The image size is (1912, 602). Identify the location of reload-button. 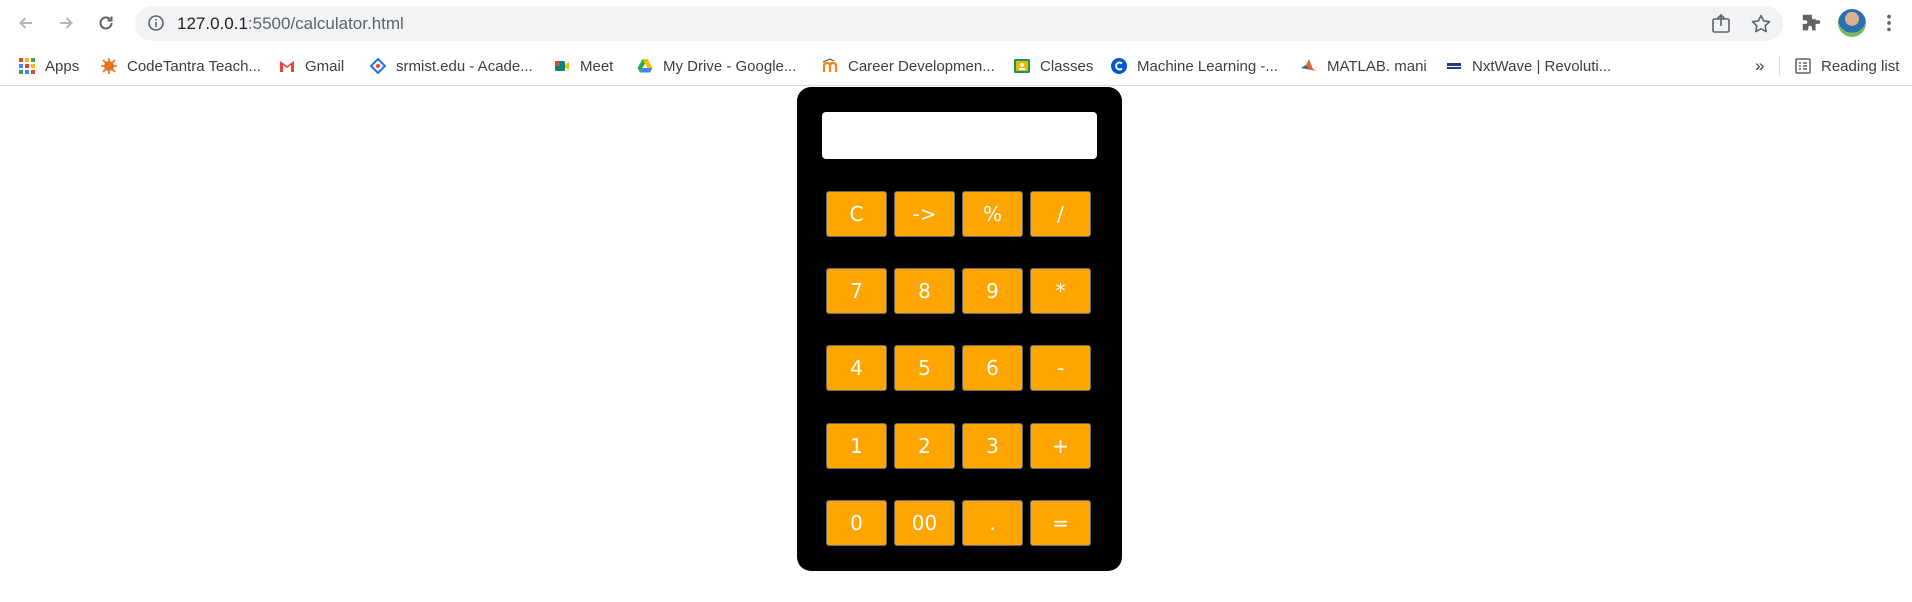
(106, 23).